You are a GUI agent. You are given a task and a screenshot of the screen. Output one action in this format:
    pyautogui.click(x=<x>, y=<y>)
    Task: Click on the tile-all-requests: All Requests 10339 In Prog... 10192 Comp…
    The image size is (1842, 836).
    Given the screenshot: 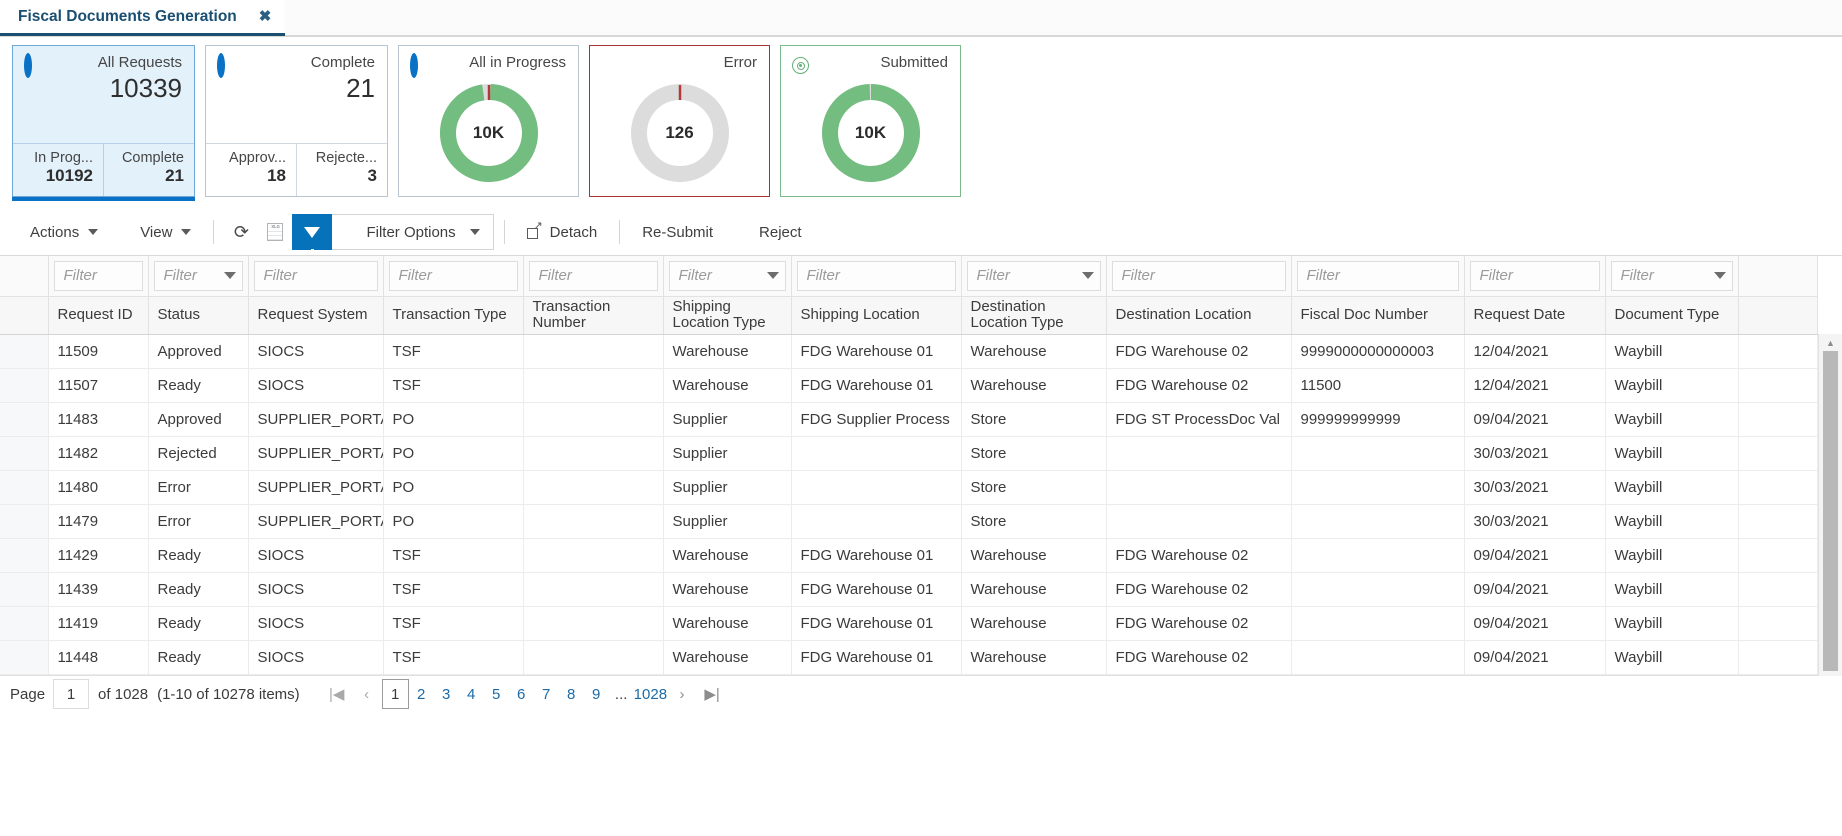 What is the action you would take?
    pyautogui.click(x=103, y=121)
    